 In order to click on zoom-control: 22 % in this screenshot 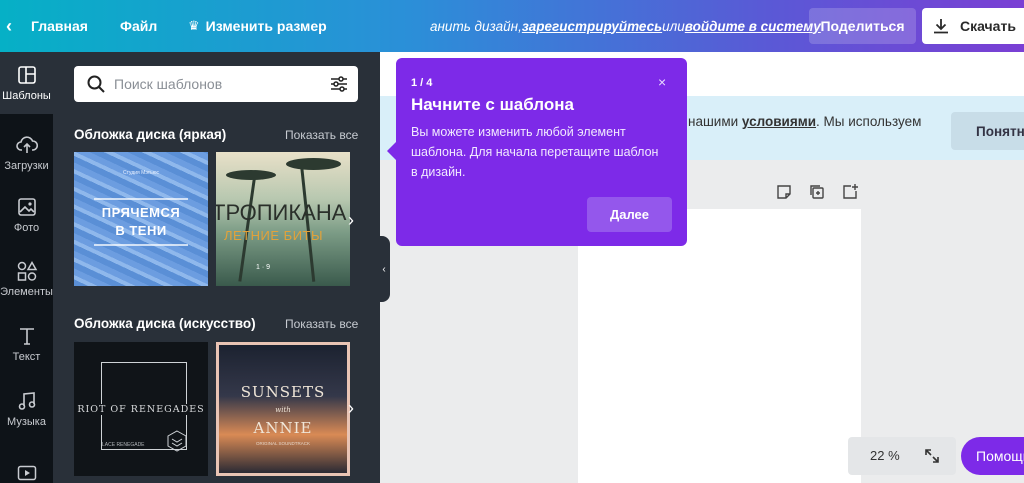, I will do `click(902, 456)`.